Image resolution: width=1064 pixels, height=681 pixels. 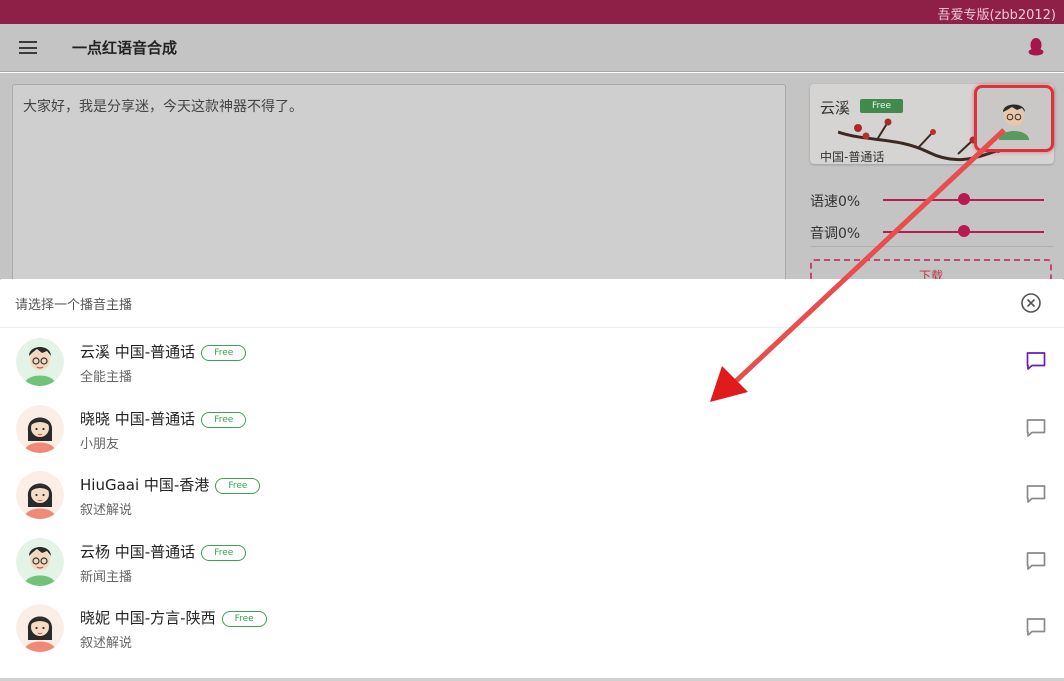 I want to click on qq-penguin-icon, so click(x=1036, y=47).